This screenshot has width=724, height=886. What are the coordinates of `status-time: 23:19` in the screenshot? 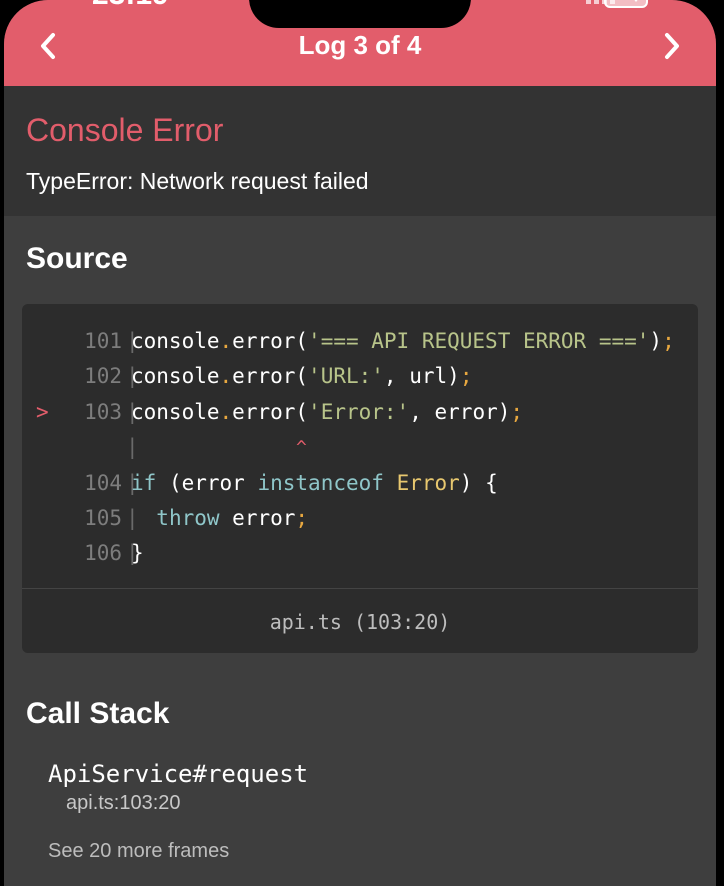 It's located at (130, 6).